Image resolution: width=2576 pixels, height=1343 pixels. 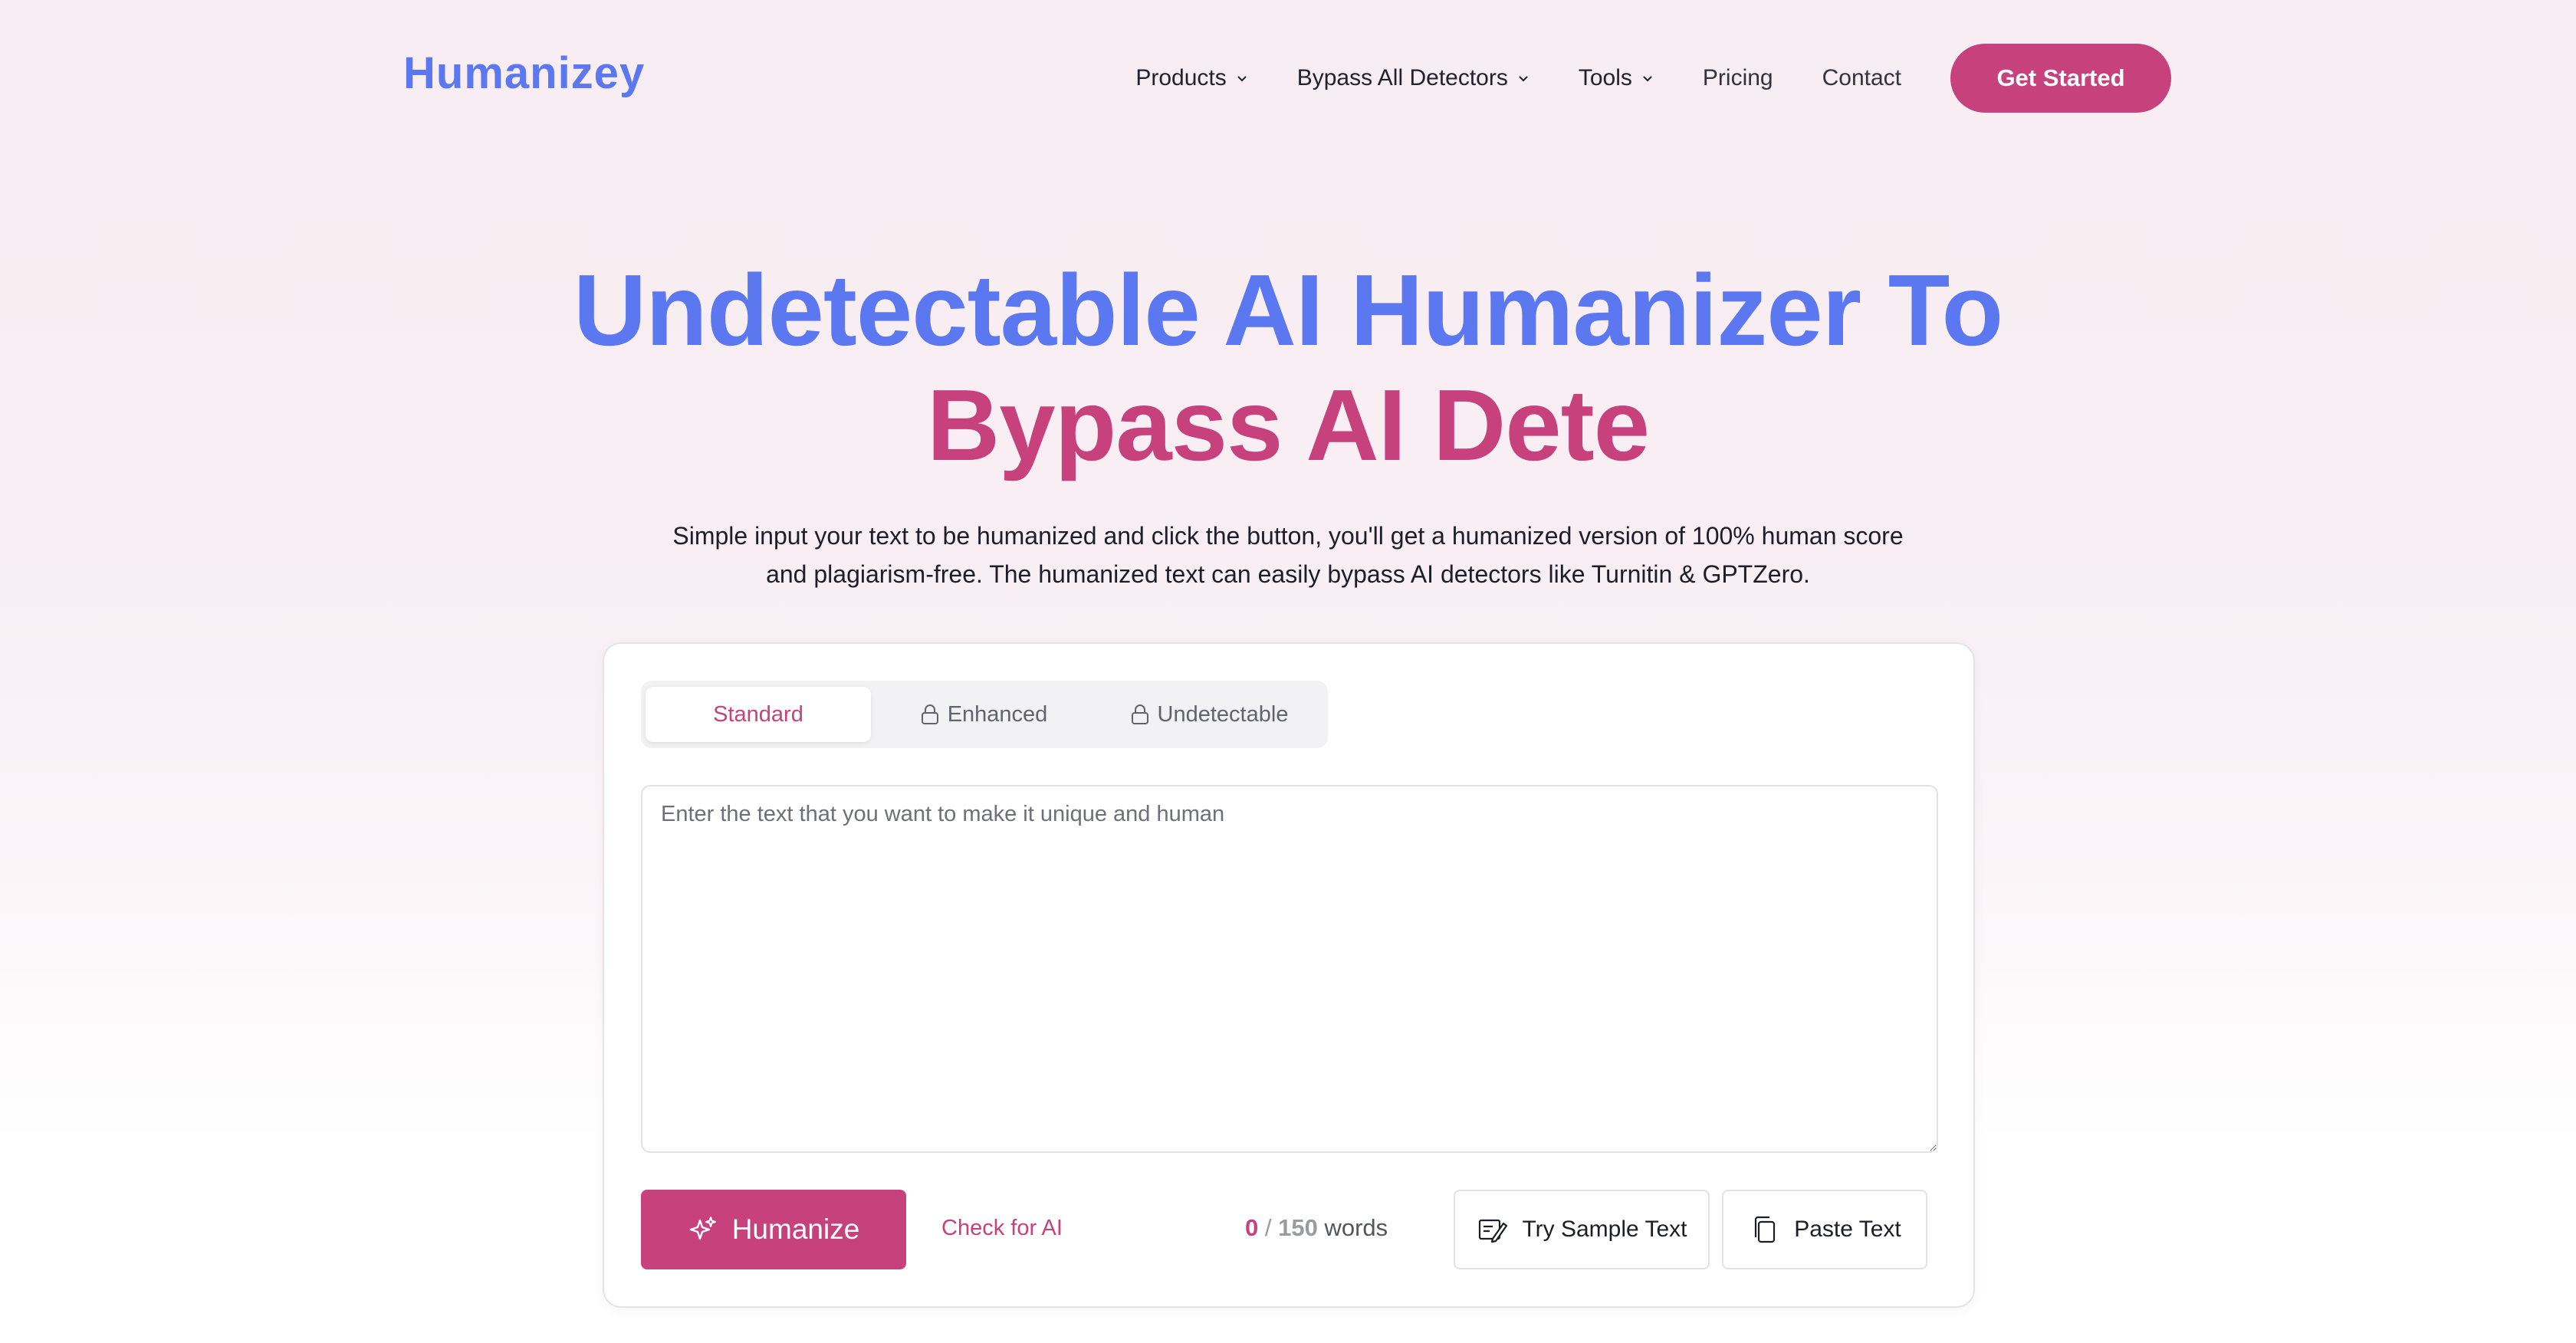 I want to click on nav-item-products: Products, so click(x=1191, y=78).